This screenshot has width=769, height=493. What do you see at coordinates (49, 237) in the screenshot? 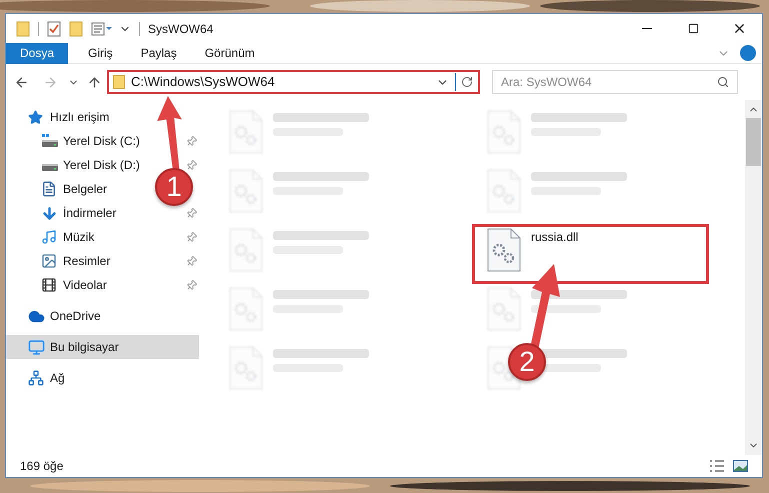
I see `music-note-icon` at bounding box center [49, 237].